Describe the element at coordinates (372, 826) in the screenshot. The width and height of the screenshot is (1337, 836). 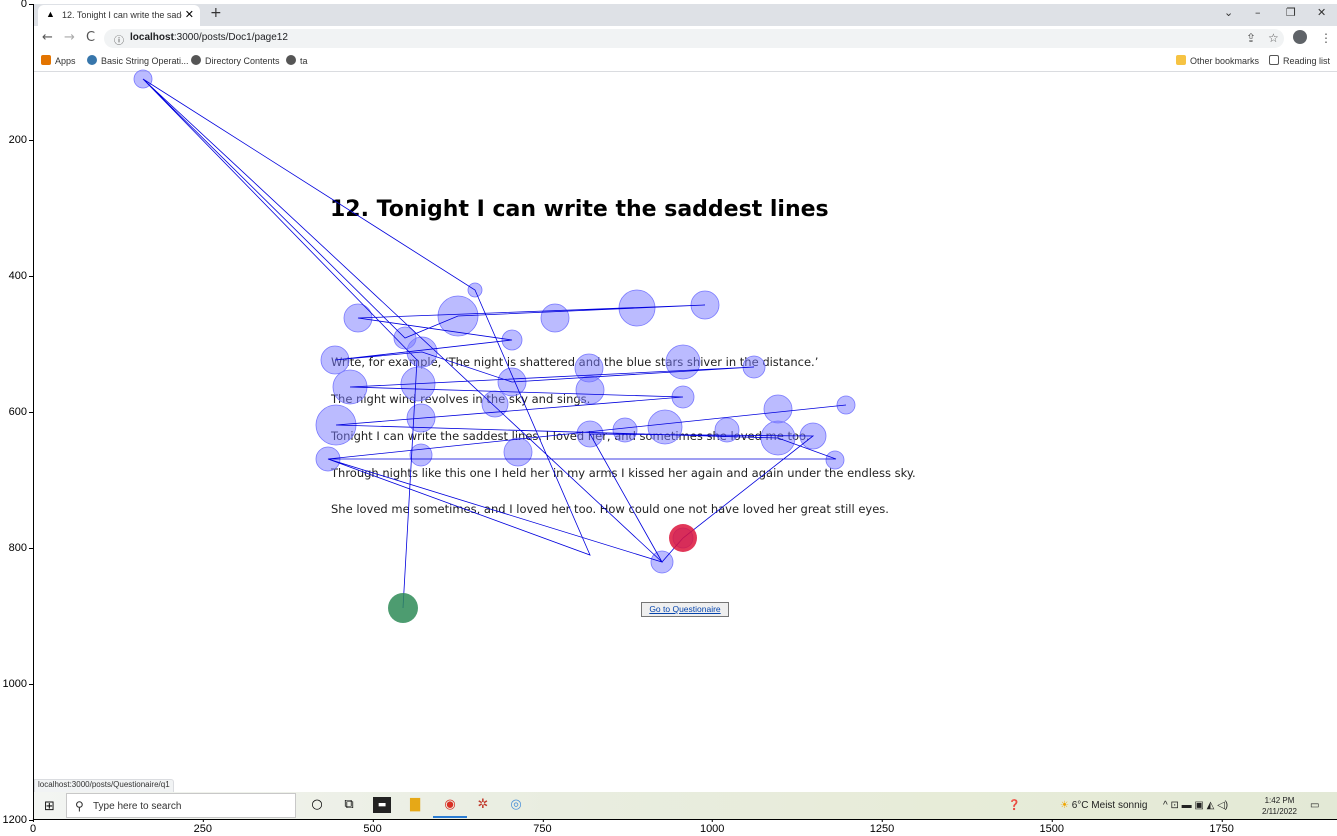
I see `x-tick-label: 500` at that location.